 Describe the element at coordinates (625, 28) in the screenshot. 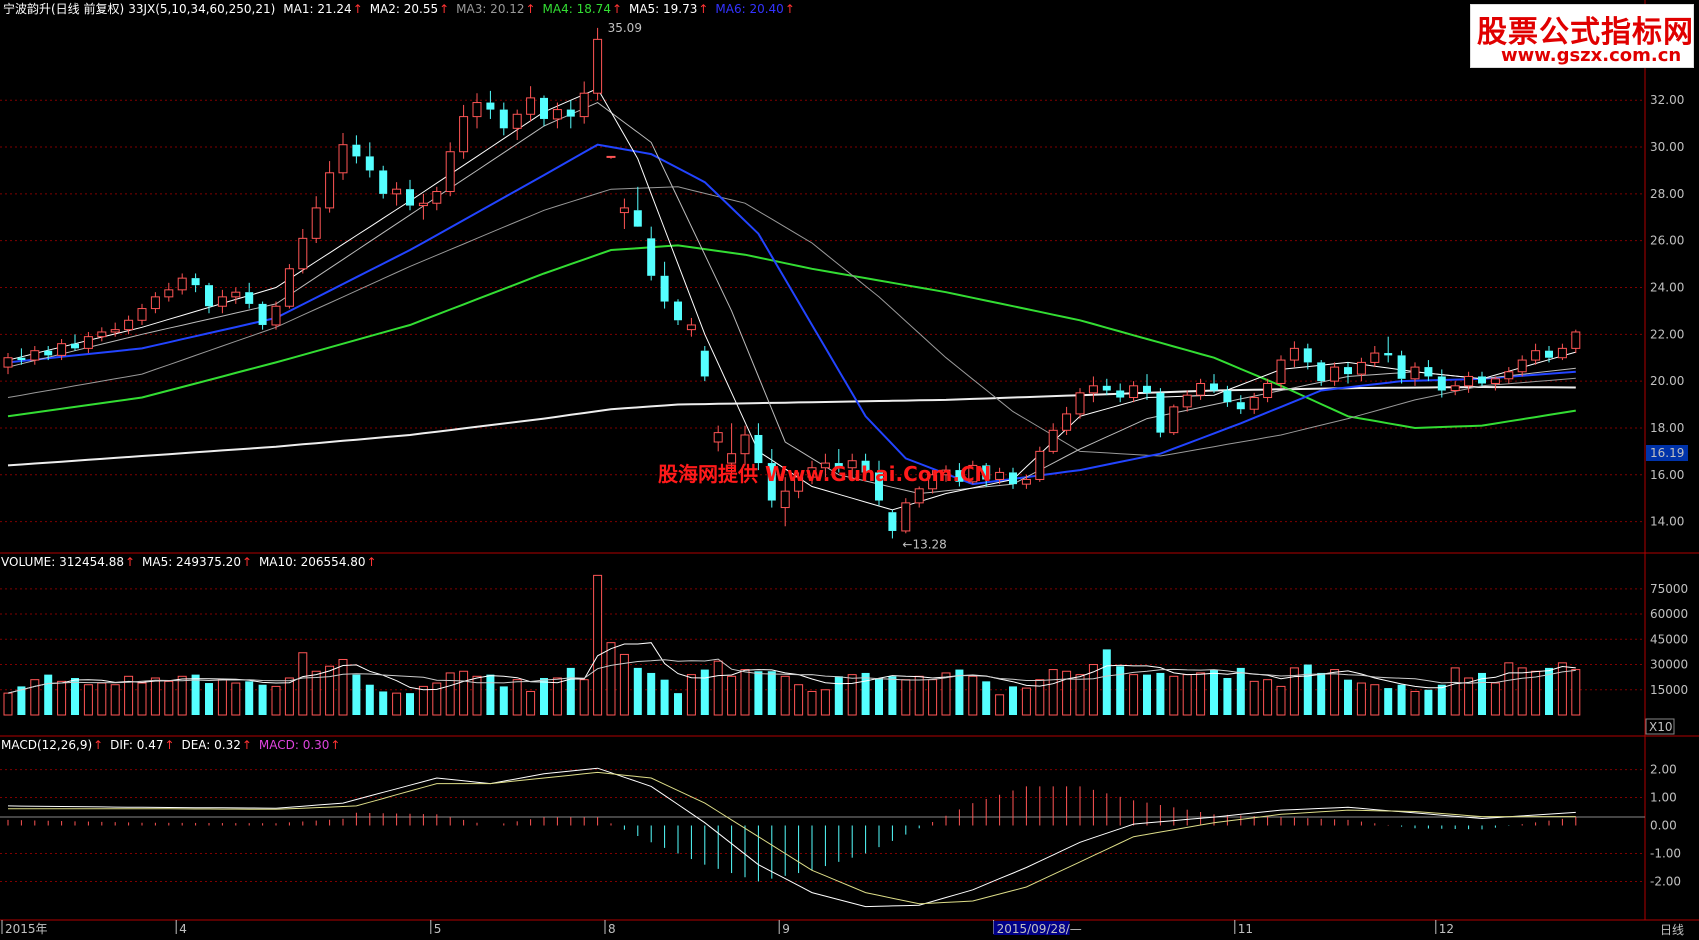

I see `price-annotation: 35.09` at that location.